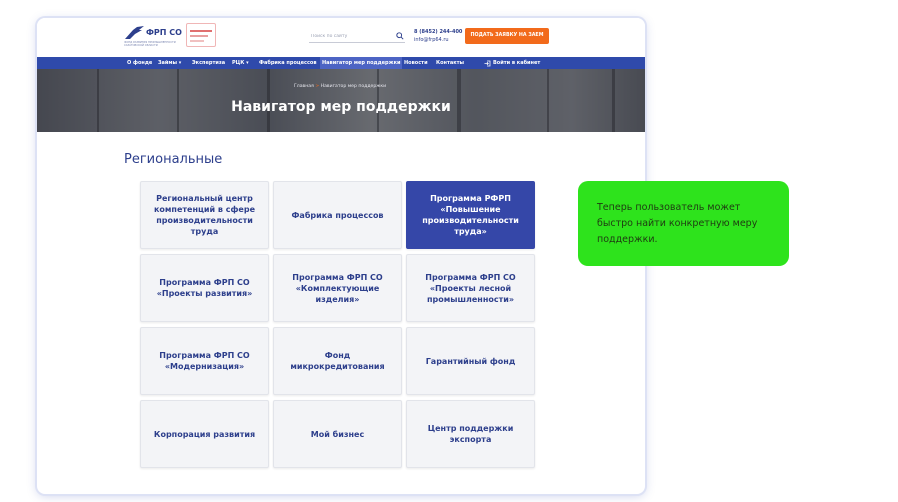  What do you see at coordinates (438, 36) in the screenshot?
I see `contacts: 8 (8452) 244-400 info@frp64.ru` at bounding box center [438, 36].